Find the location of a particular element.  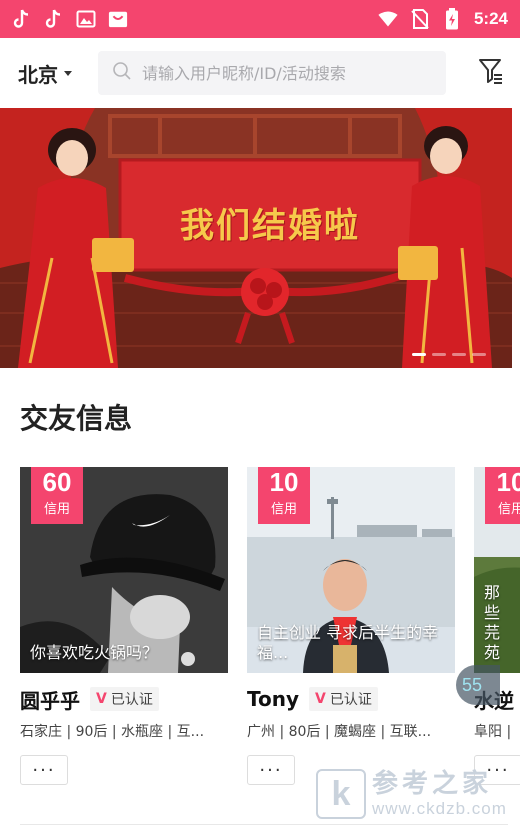

wifi-icon is located at coordinates (388, 19).